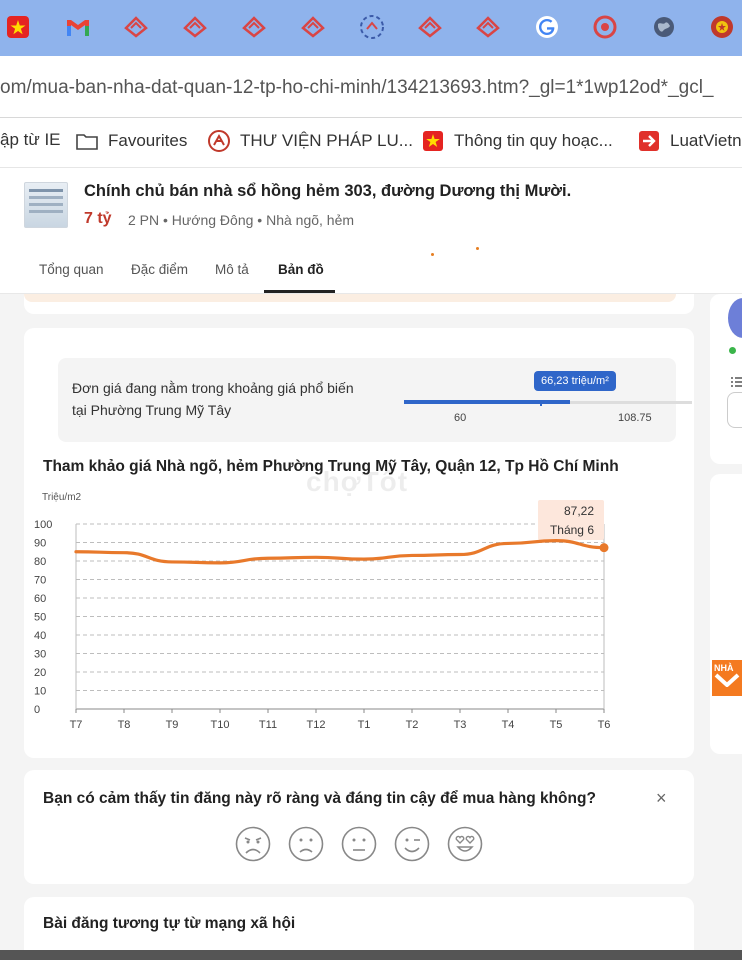 The height and width of the screenshot is (960, 742). I want to click on x-tick-label: T1, so click(364, 725).